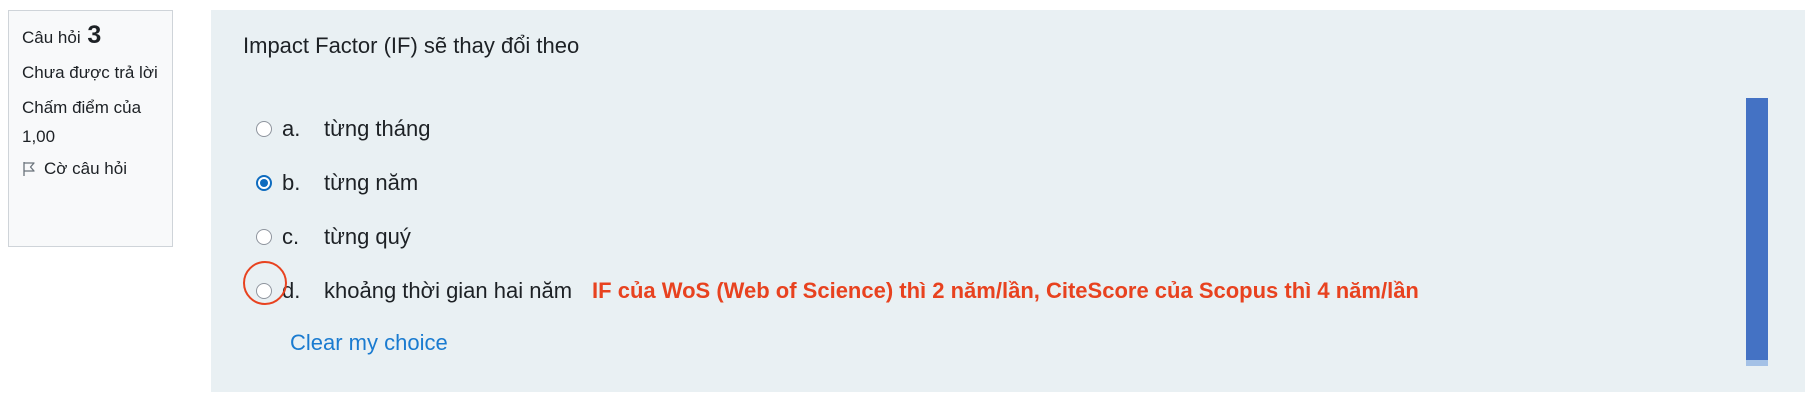 Image resolution: width=1812 pixels, height=404 pixels. Describe the element at coordinates (448, 290) in the screenshot. I see `option-text: khoảng thời gian hai năm` at that location.